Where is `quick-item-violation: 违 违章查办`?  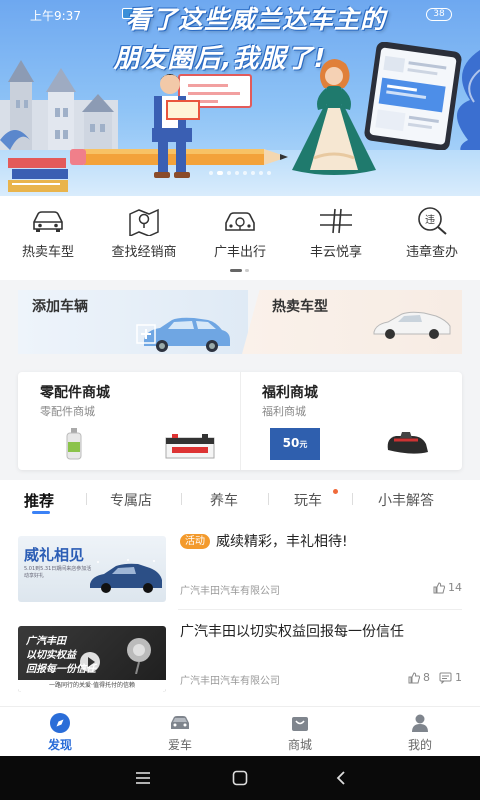
quick-item-violation: 违 违章查办 is located at coordinates (432, 233).